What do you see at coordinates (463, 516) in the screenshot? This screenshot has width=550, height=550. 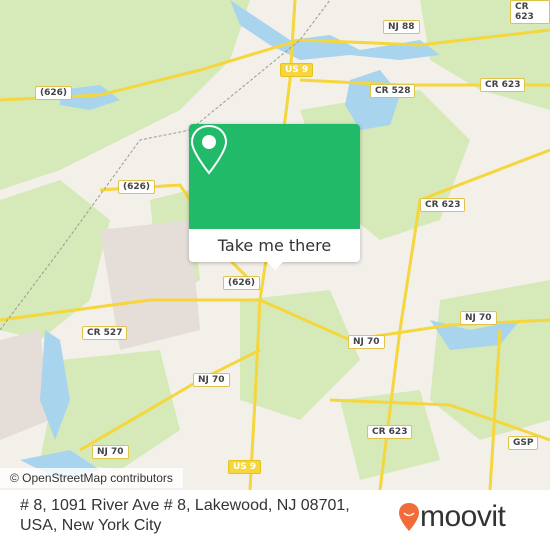 I see `brand-name: moovit` at bounding box center [463, 516].